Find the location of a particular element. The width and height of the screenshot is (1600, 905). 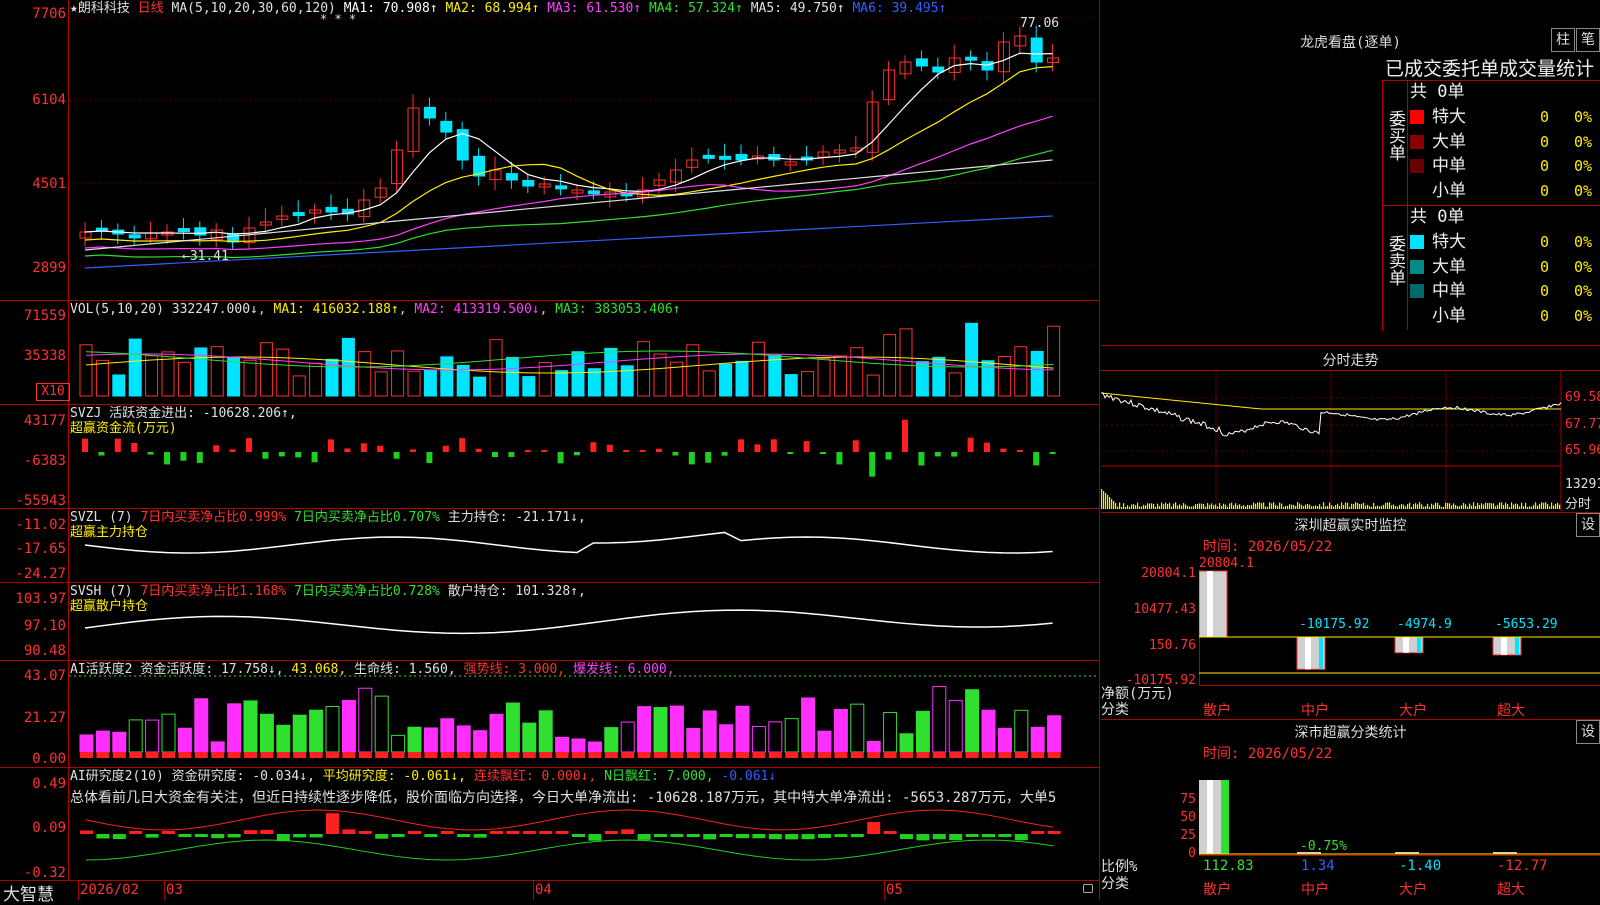

monitor-settings-button: 设 is located at coordinates (1588, 525).